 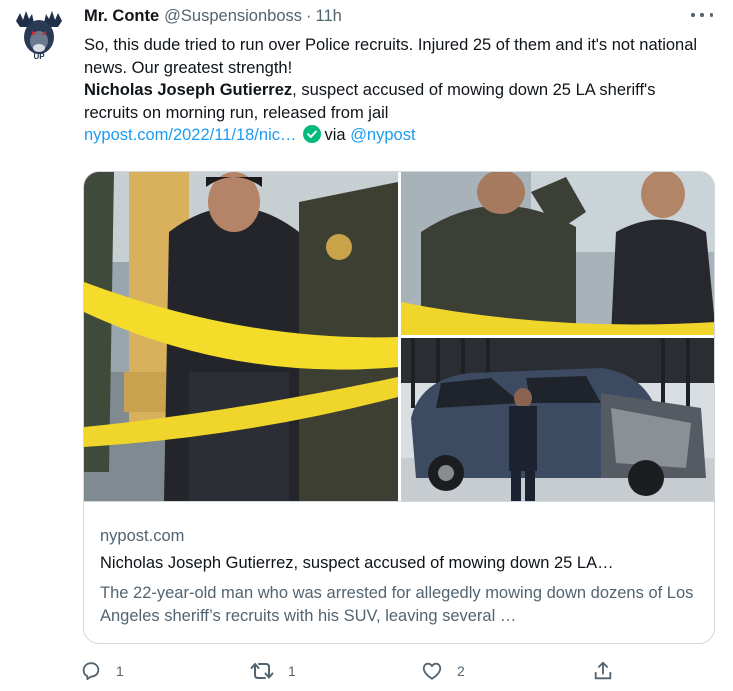 What do you see at coordinates (39, 34) in the screenshot?
I see `avatar: UP` at bounding box center [39, 34].